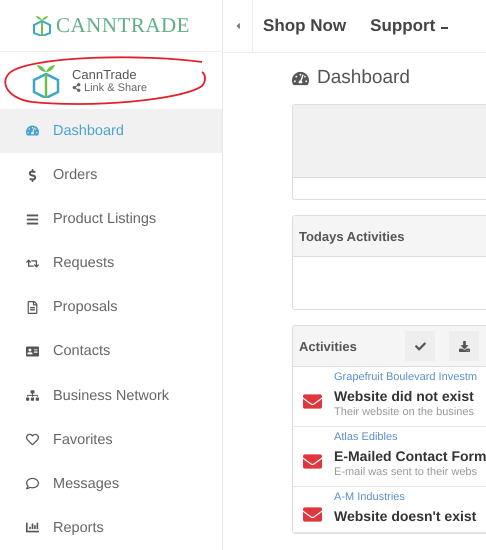 This screenshot has height=550, width=486. What do you see at coordinates (406, 377) in the screenshot?
I see `company-link: Grapefruit Boulevard Investm` at bounding box center [406, 377].